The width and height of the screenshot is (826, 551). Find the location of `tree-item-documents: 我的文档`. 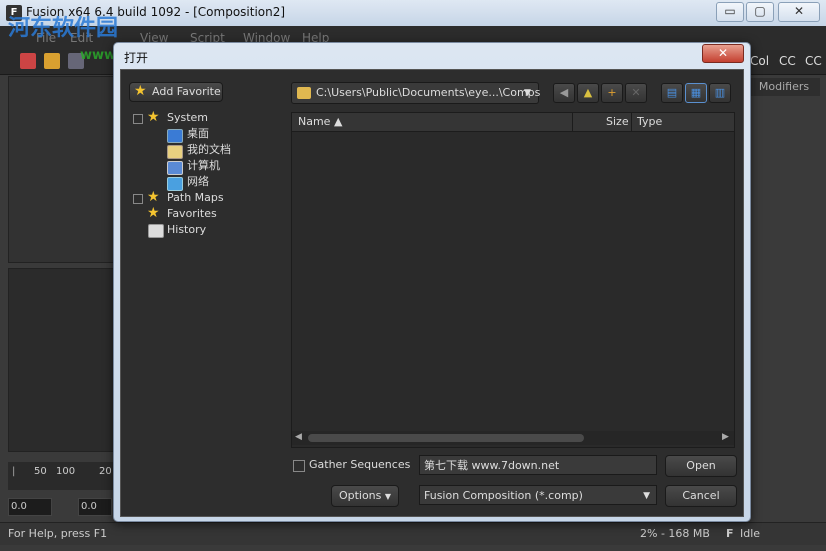

tree-item-documents: 我的文档 is located at coordinates (209, 150).